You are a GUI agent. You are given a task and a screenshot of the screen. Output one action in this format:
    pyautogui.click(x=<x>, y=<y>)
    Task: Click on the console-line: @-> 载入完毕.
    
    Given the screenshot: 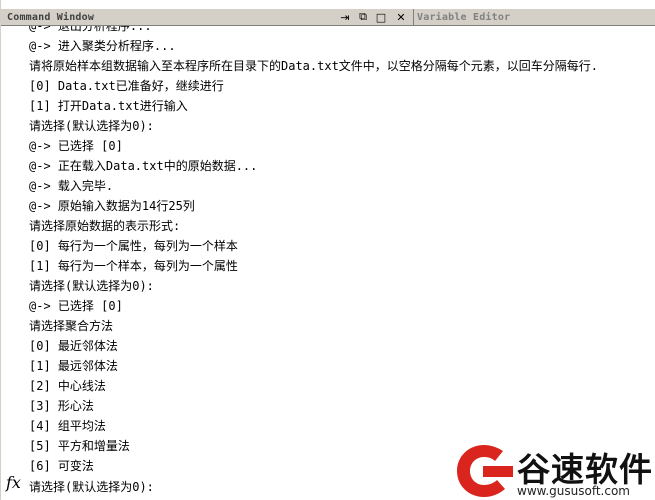 What is the action you would take?
    pyautogui.click(x=71, y=186)
    